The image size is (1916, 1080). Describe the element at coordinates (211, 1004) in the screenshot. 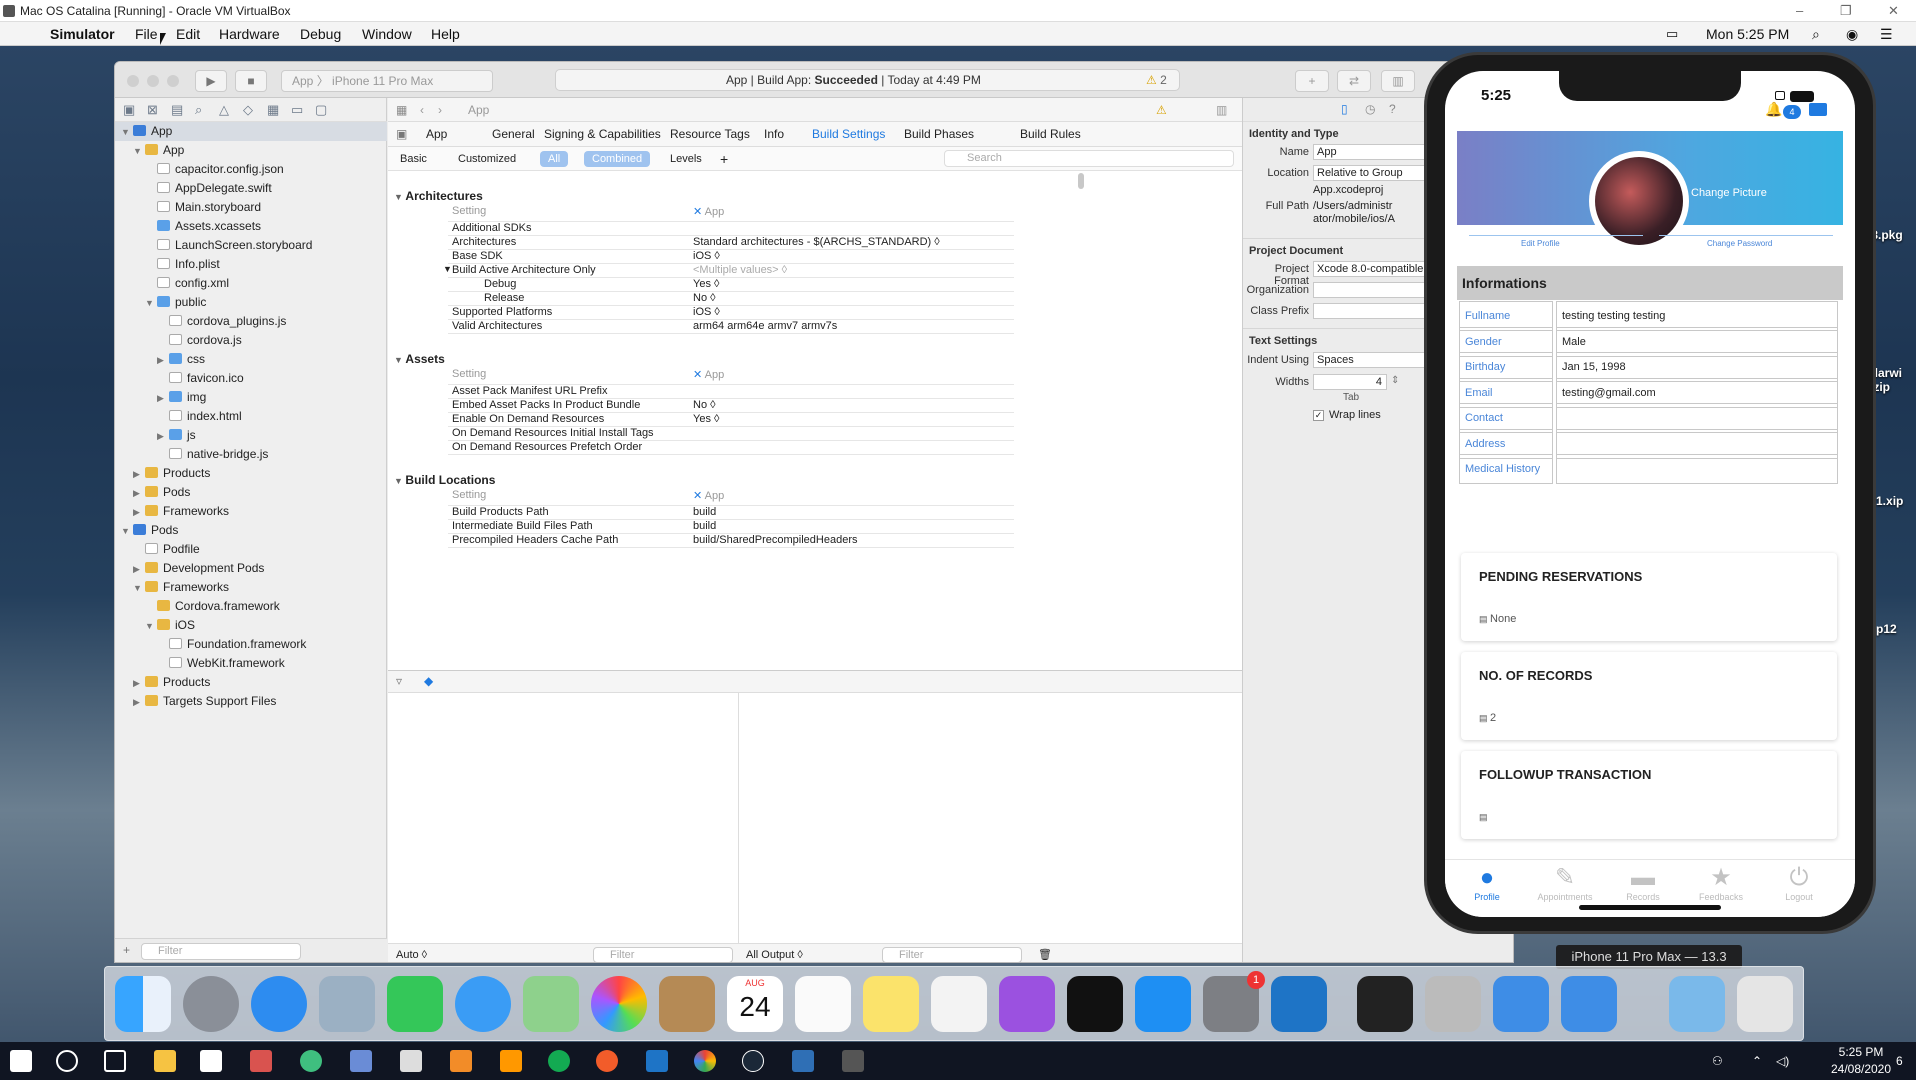

I see `launchpad-icon` at that location.